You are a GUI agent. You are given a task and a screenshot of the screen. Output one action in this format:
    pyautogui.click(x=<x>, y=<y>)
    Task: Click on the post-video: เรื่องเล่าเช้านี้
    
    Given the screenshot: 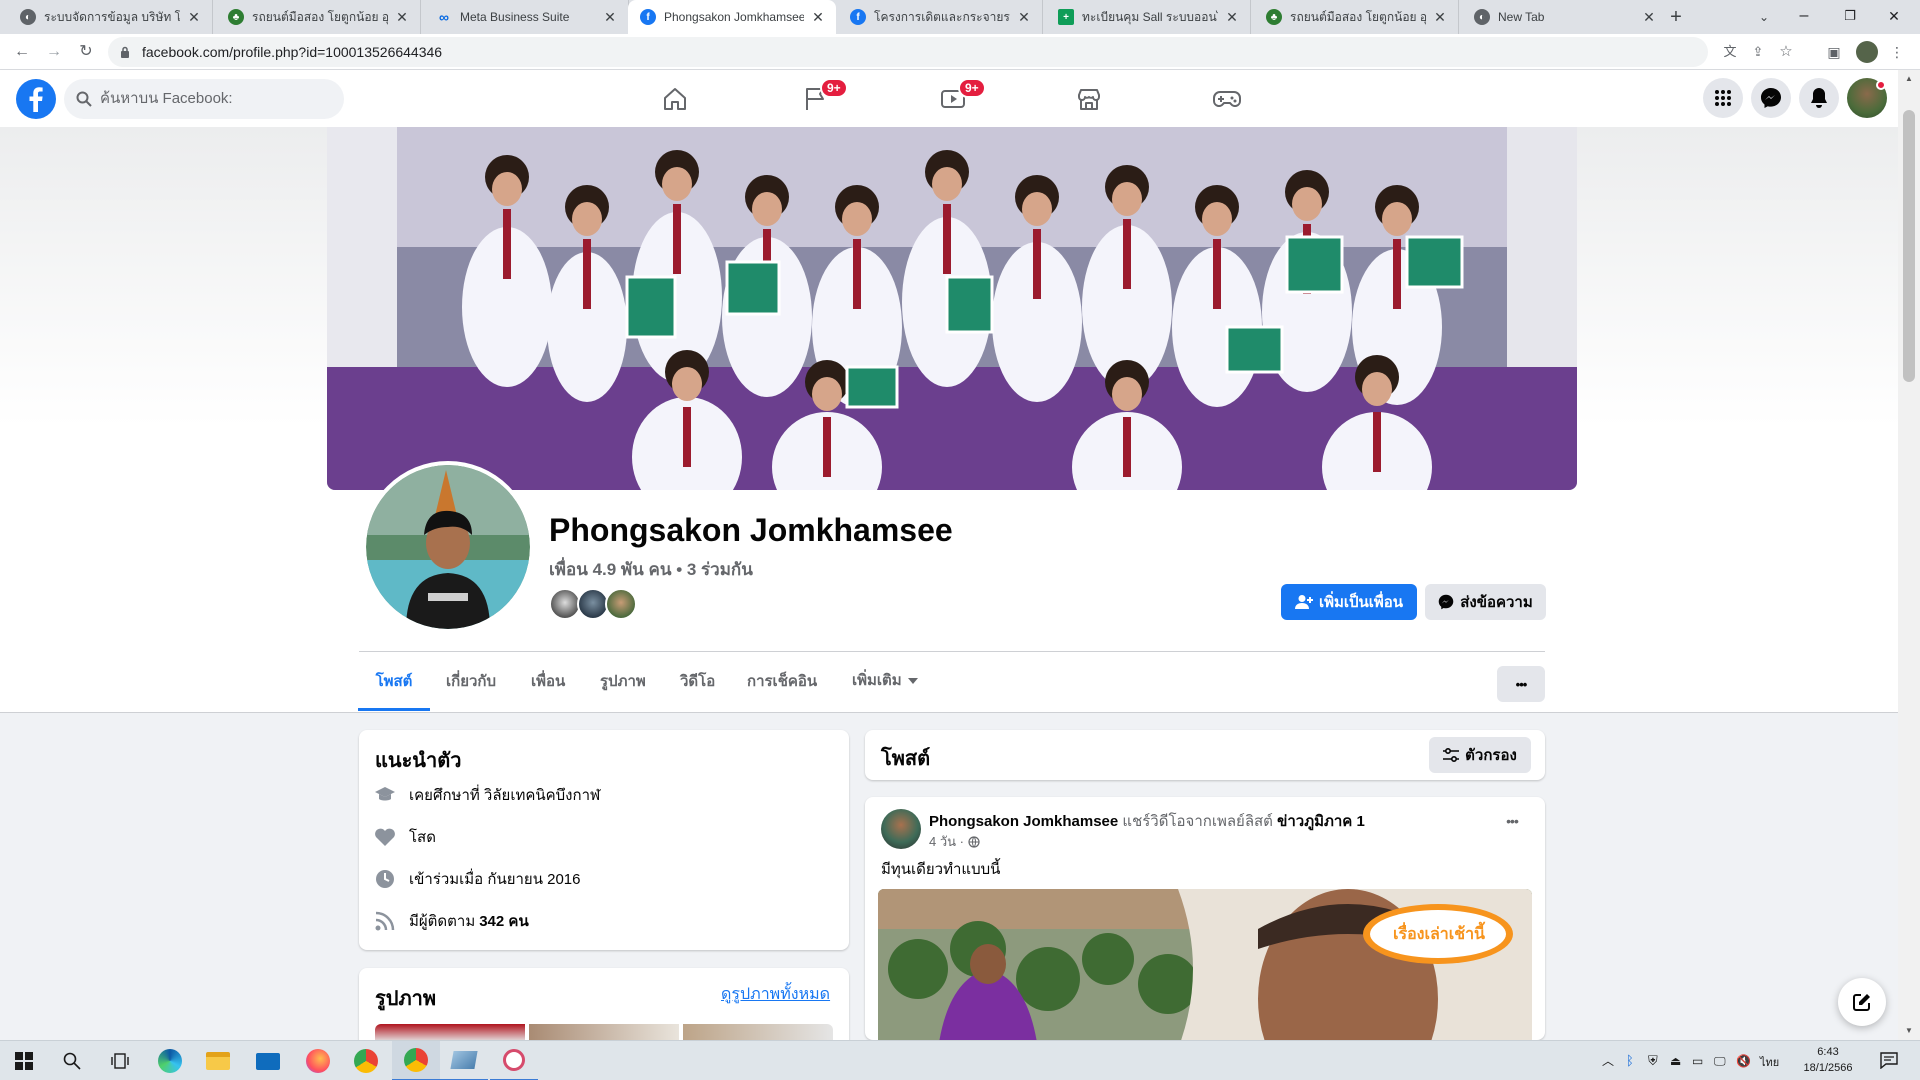 What is the action you would take?
    pyautogui.click(x=1205, y=964)
    